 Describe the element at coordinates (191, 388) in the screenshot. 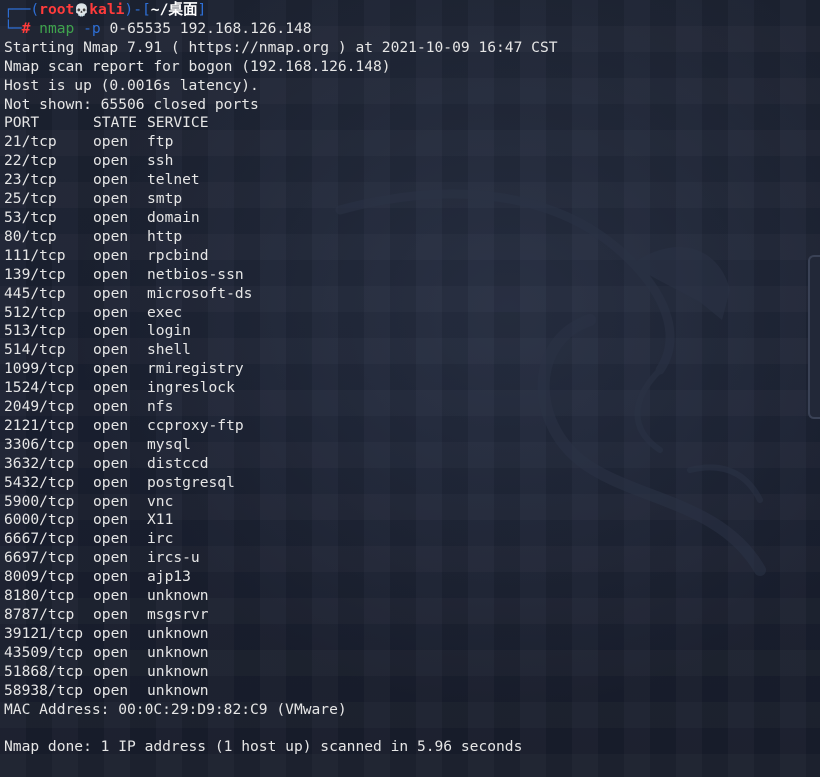

I see `service-cell: ingreslock` at that location.